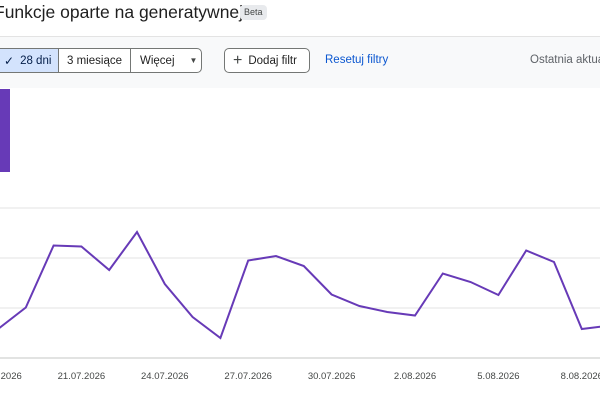  I want to click on add-filter-button: + Dodaj filtr, so click(267, 60).